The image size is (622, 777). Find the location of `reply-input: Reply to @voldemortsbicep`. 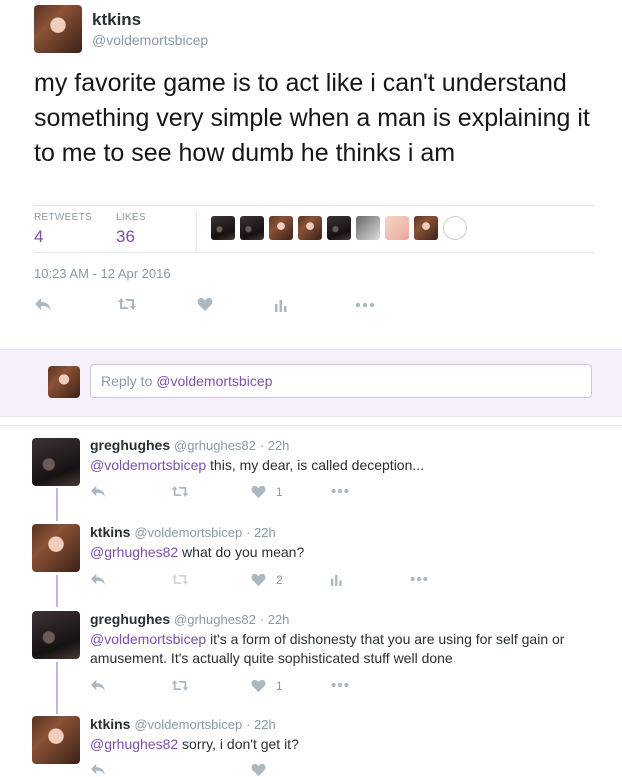

reply-input: Reply to @voldemortsbicep is located at coordinates (341, 381).